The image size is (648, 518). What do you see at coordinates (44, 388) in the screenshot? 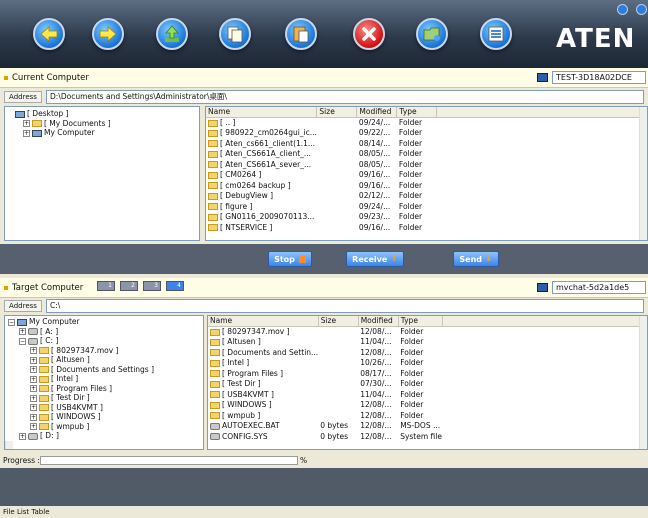
I see `folder-icon` at bounding box center [44, 388].